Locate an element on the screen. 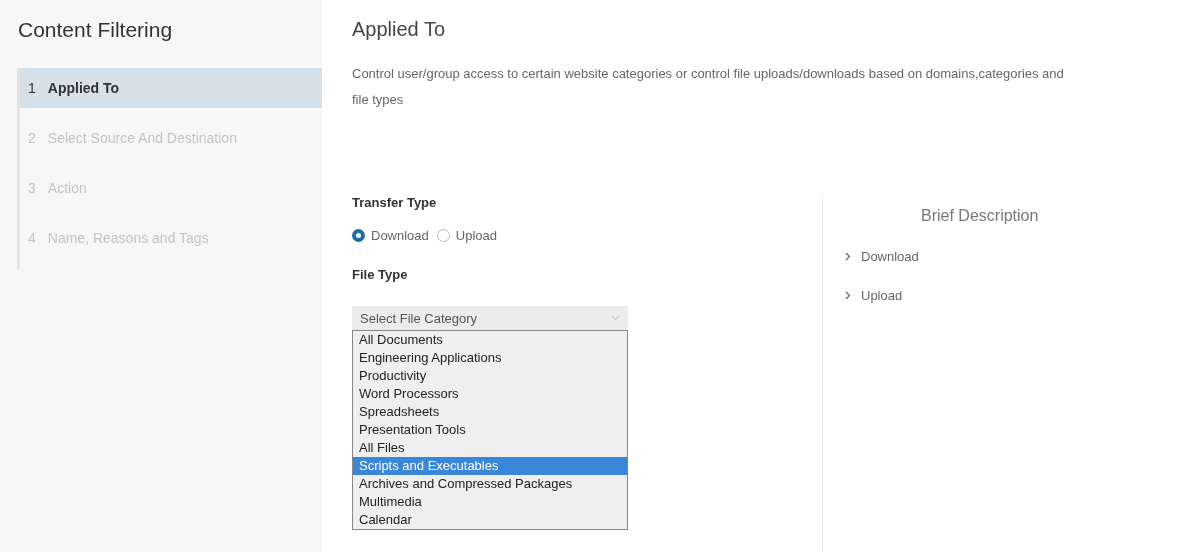  radio-option: Upload is located at coordinates (467, 235).